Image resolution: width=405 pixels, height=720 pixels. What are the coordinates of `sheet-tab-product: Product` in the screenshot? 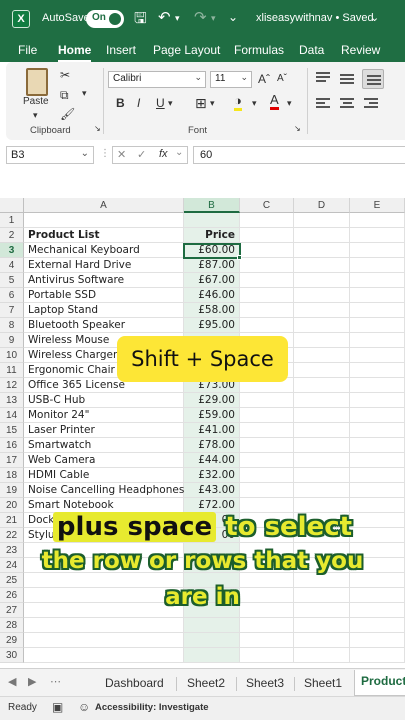 It's located at (379, 683).